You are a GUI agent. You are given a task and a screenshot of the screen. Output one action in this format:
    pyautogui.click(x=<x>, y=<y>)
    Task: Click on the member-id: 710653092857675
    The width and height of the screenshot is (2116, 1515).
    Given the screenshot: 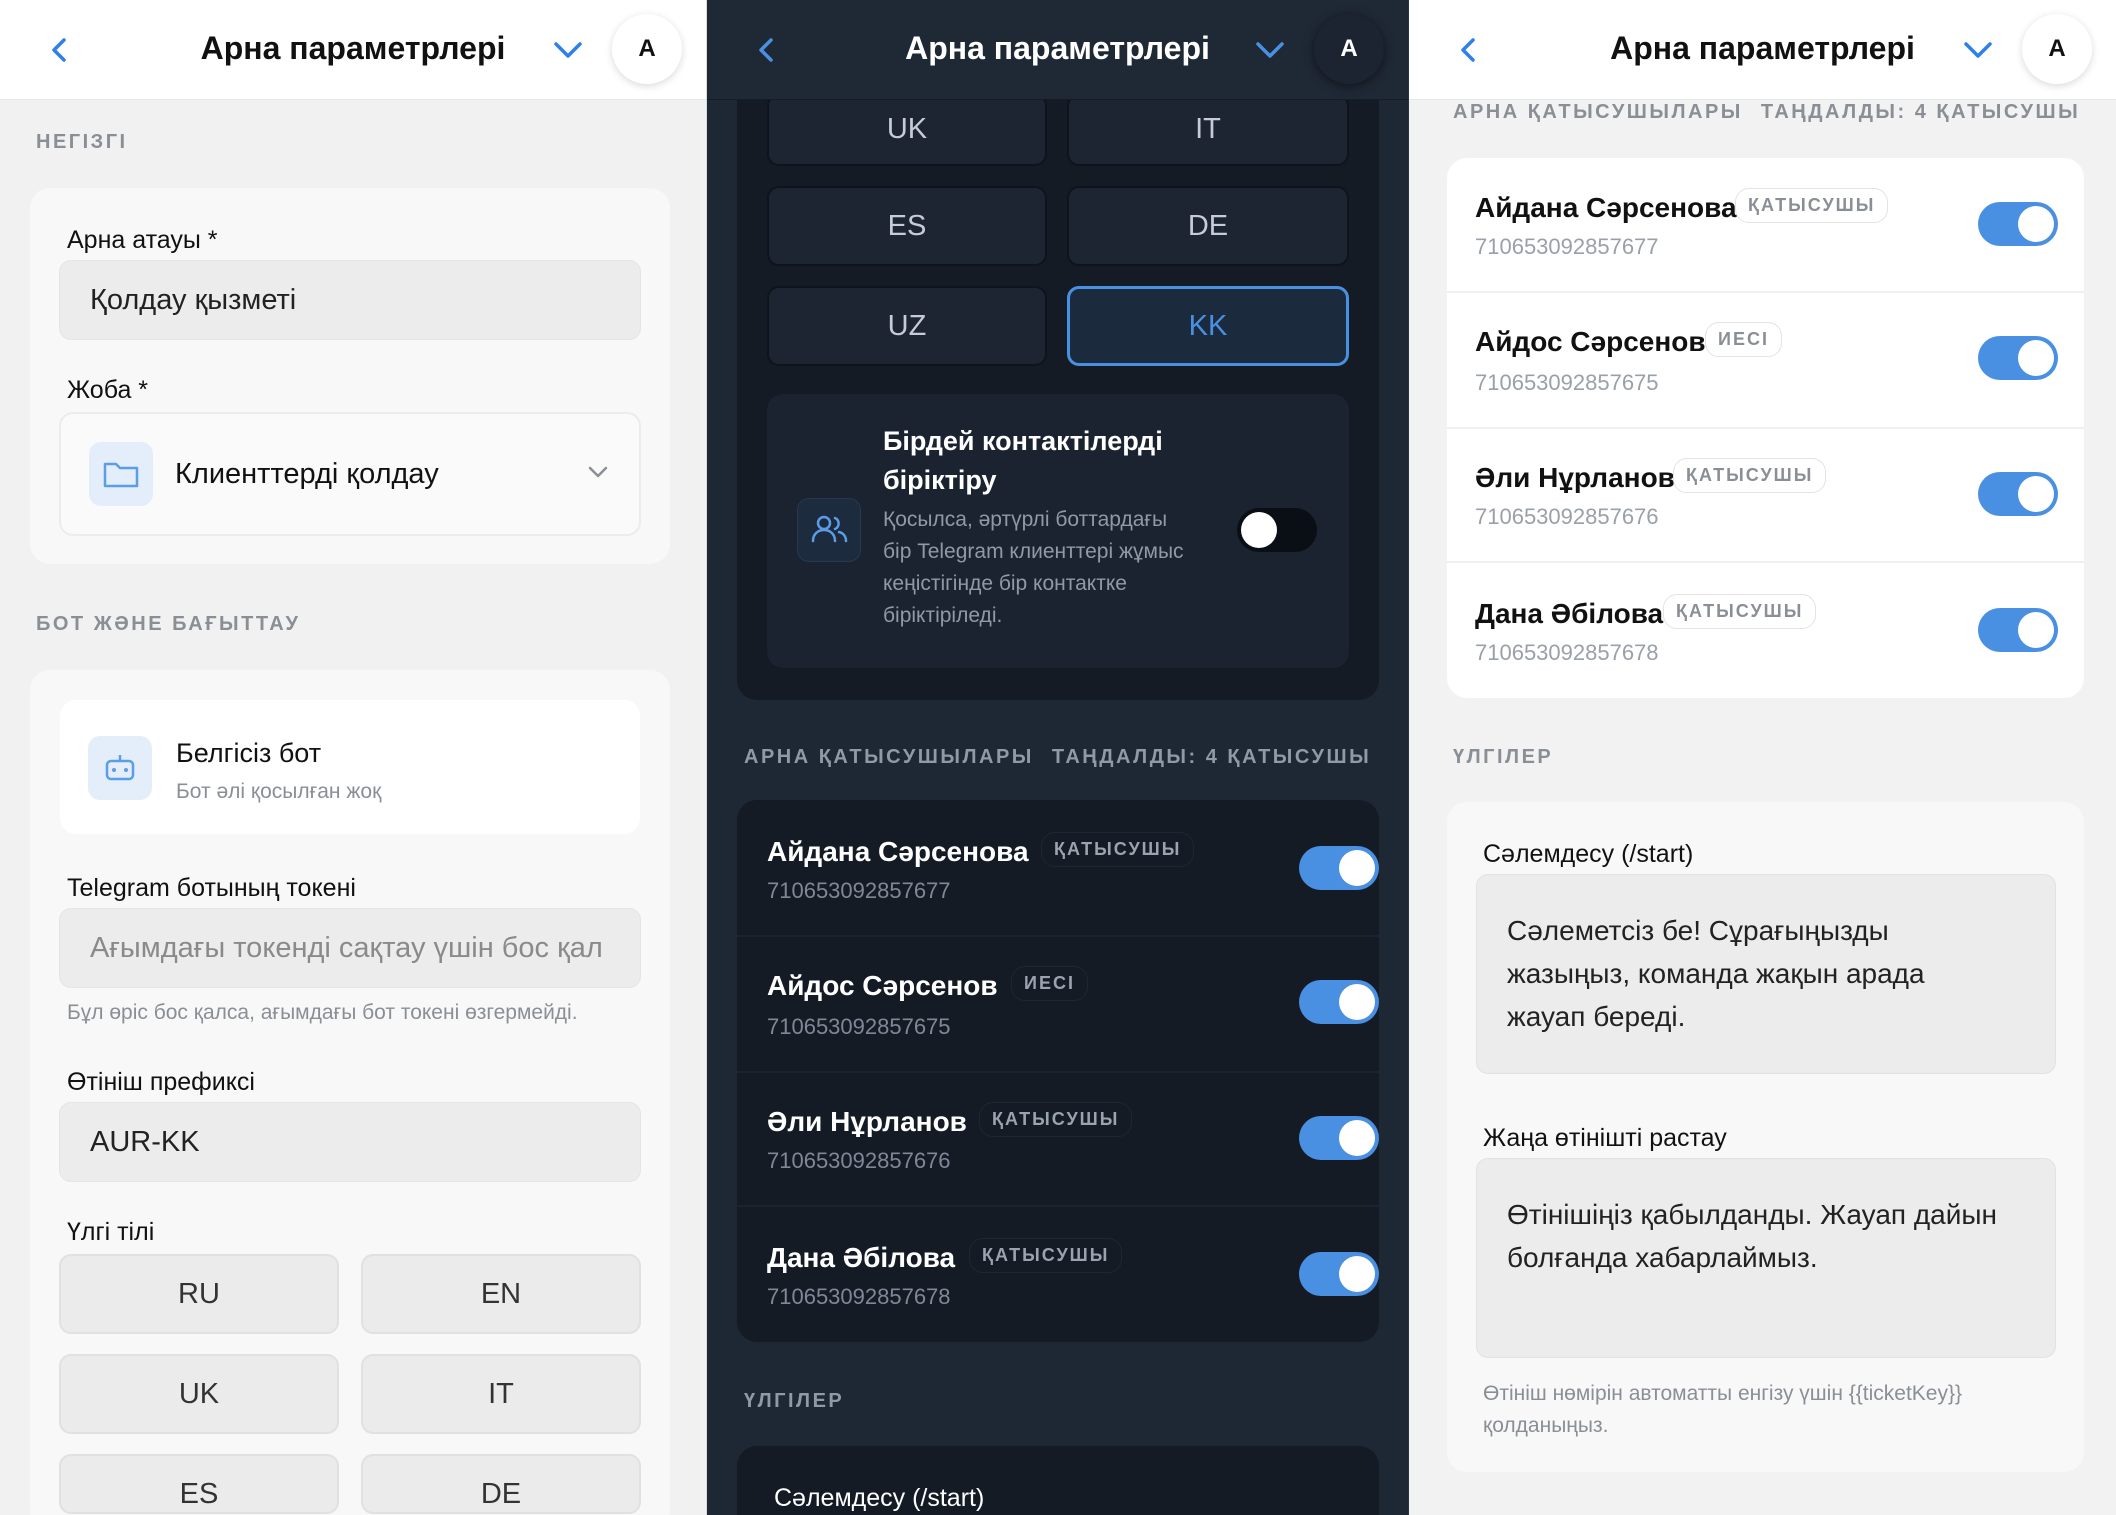 What is the action you would take?
    pyautogui.click(x=859, y=1026)
    